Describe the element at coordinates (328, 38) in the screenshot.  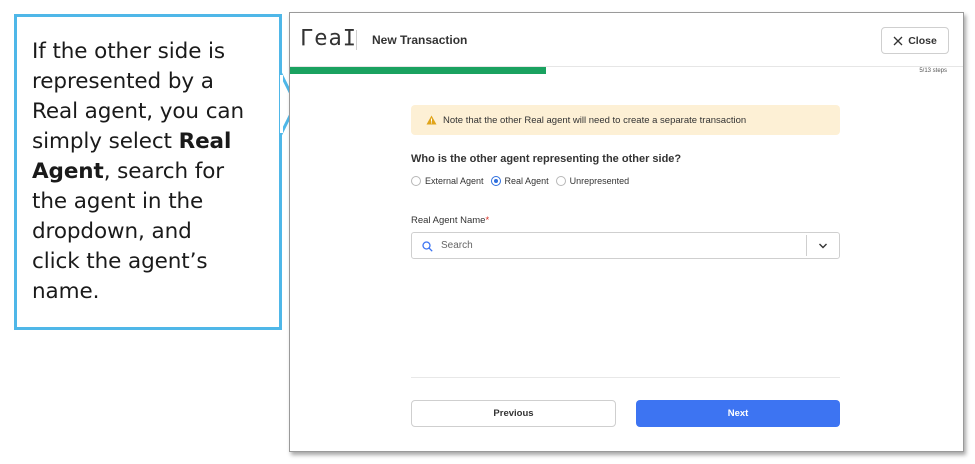
I see `real-logo: ΓeaΙ` at that location.